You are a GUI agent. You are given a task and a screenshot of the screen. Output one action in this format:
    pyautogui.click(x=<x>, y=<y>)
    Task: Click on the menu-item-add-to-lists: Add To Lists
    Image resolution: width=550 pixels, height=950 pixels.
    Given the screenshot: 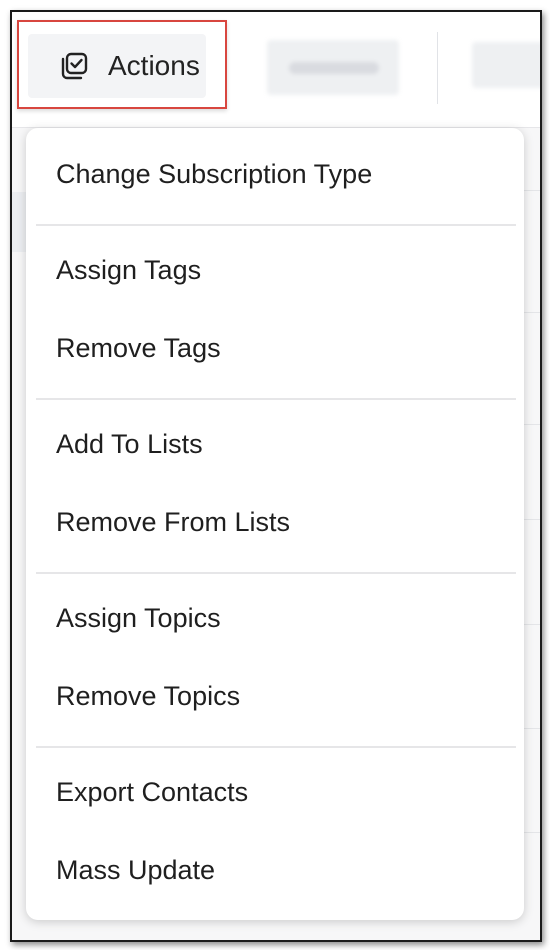 What is the action you would take?
    pyautogui.click(x=285, y=444)
    